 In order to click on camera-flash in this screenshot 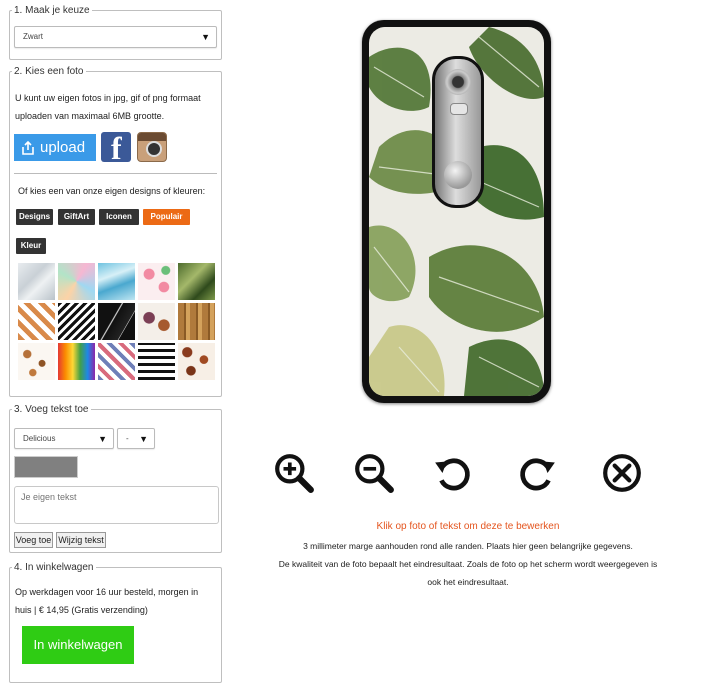, I will do `click(459, 109)`.